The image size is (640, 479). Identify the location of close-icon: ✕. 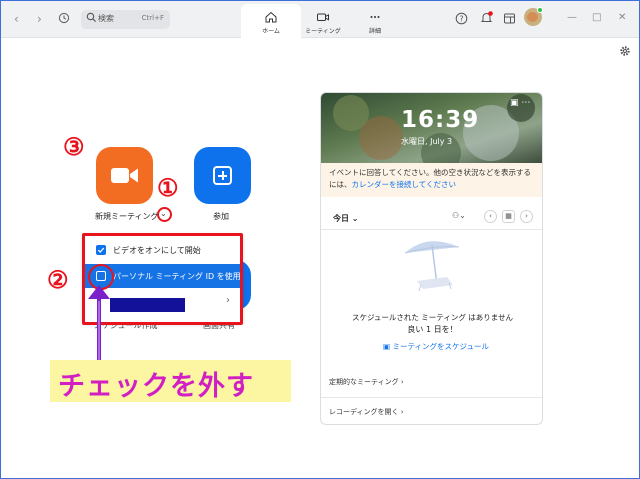
(622, 18).